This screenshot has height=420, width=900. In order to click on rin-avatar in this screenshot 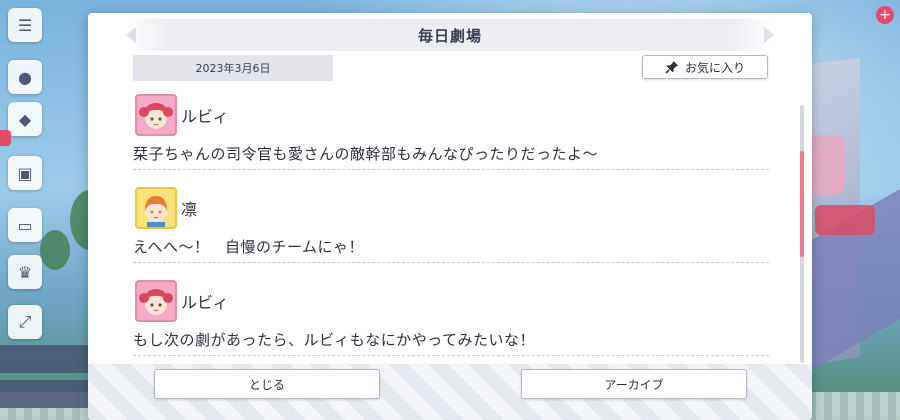, I will do `click(156, 208)`.